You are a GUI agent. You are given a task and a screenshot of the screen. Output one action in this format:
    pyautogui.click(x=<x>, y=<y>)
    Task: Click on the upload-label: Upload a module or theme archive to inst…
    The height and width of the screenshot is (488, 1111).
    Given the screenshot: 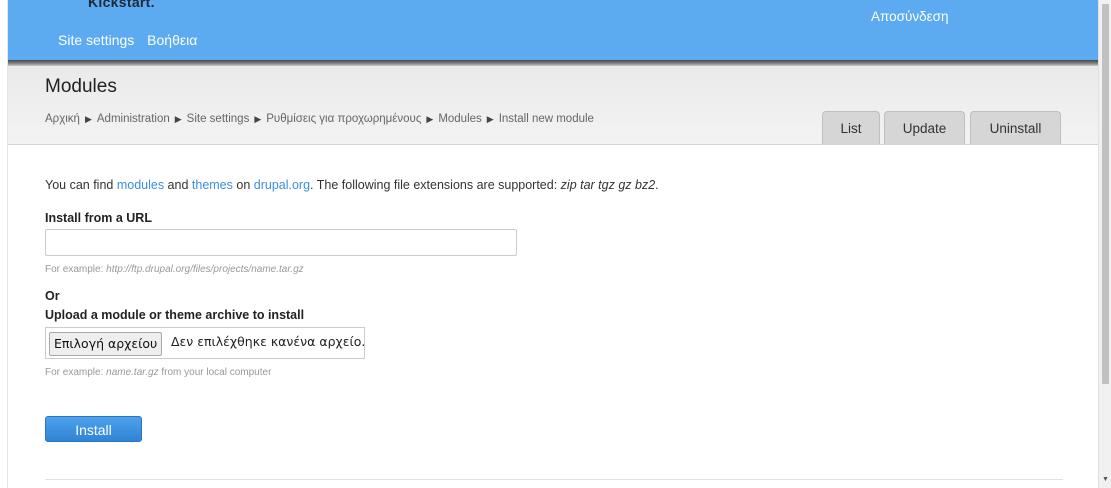 What is the action you would take?
    pyautogui.click(x=175, y=315)
    